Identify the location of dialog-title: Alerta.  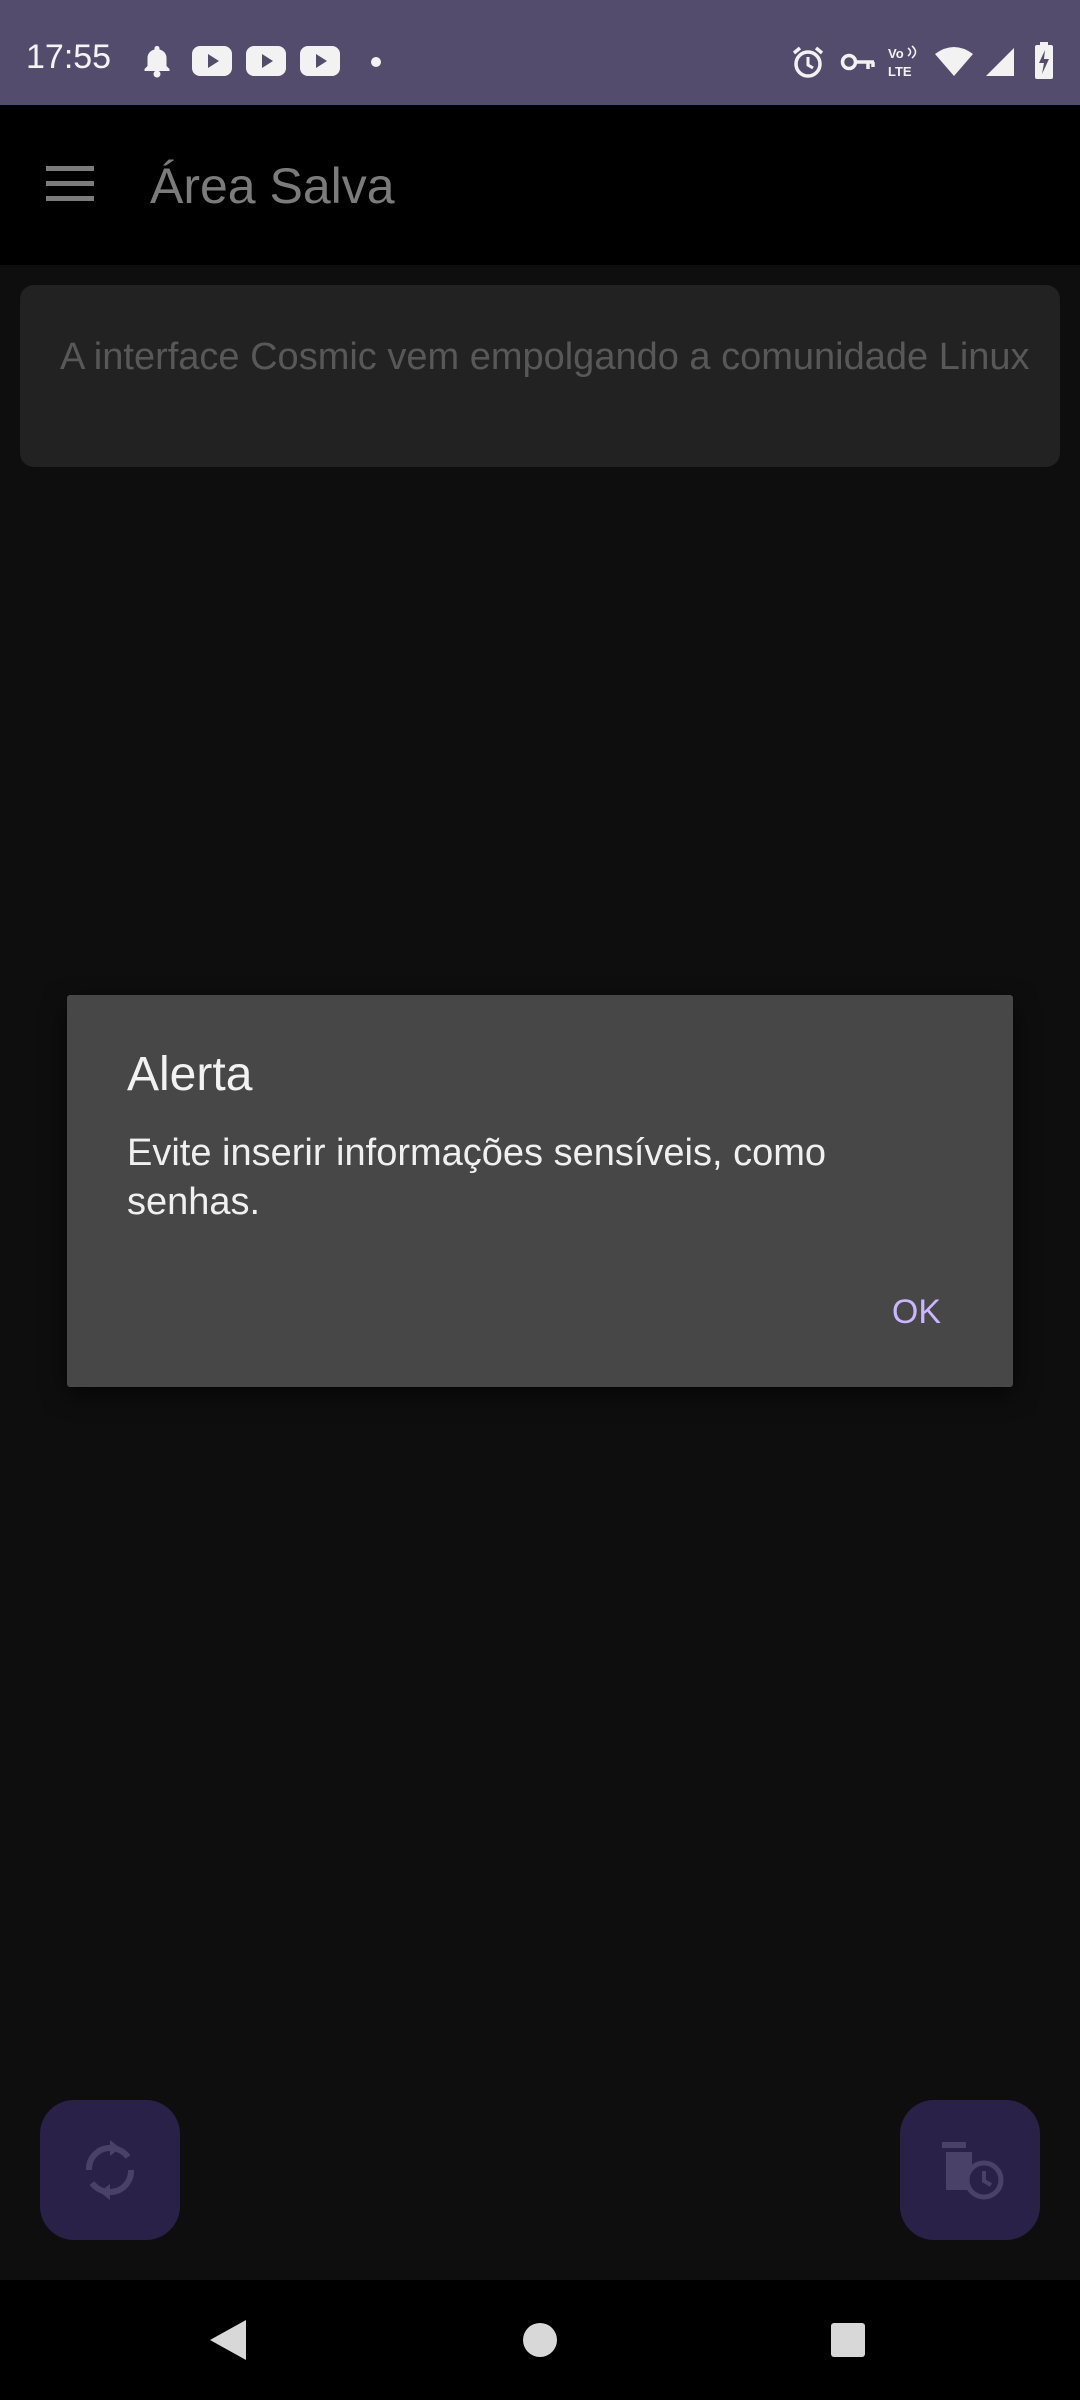
(190, 1074).